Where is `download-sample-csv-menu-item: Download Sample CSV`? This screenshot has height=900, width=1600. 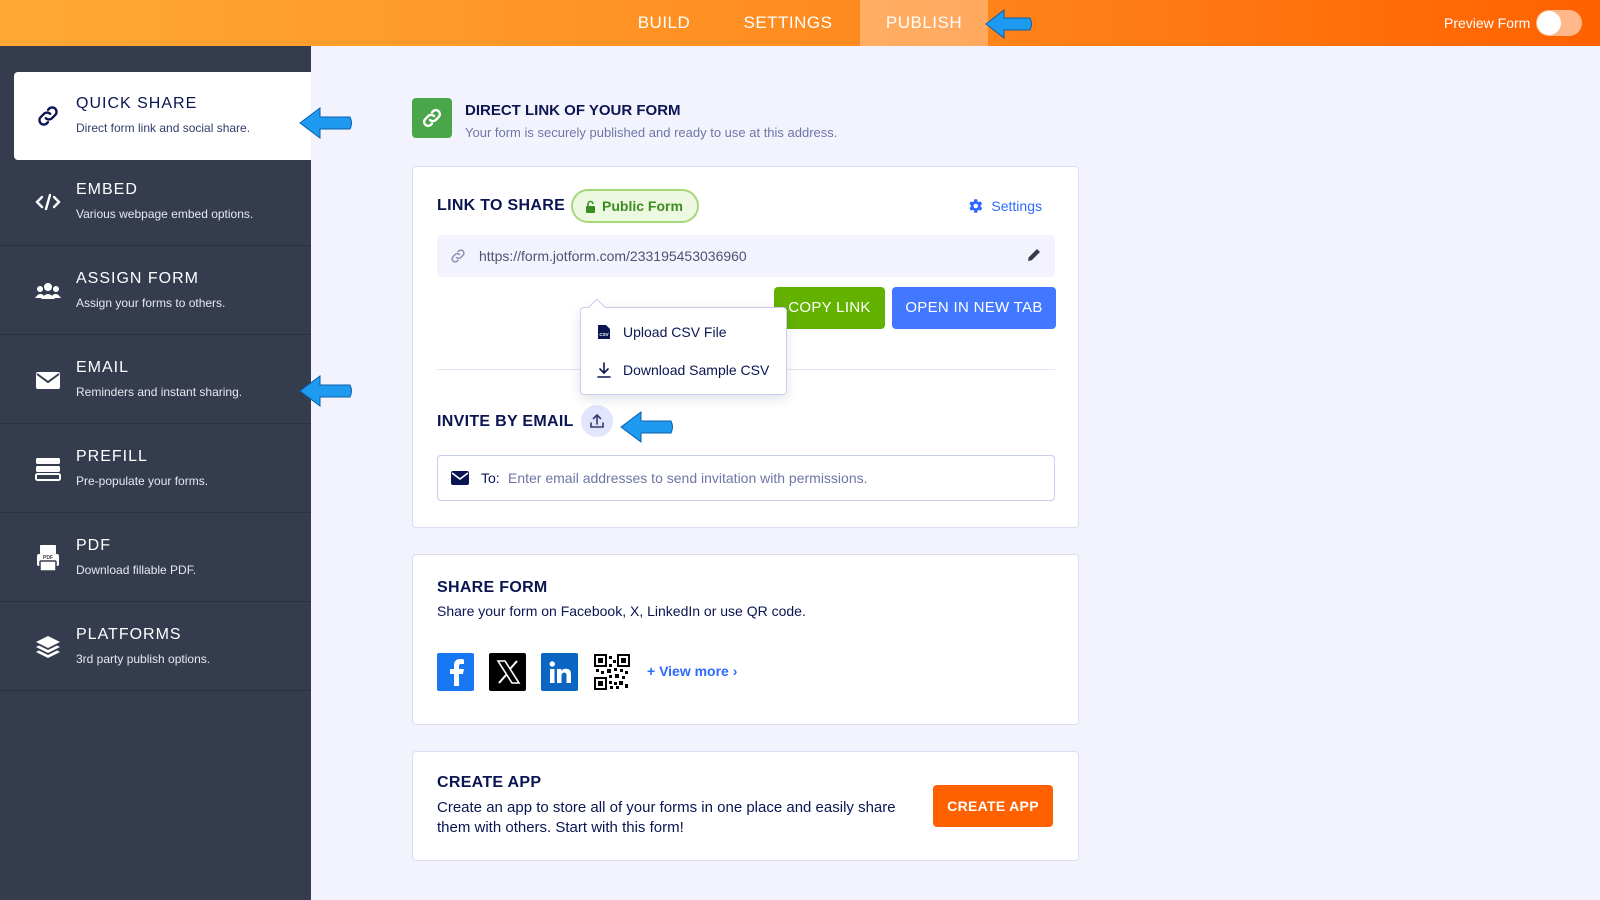
download-sample-csv-menu-item: Download Sample CSV is located at coordinates (683, 370).